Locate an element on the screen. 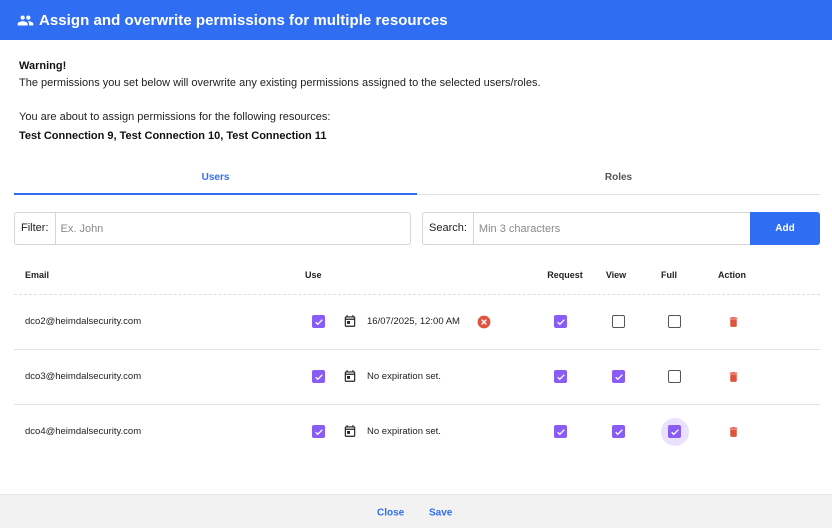 This screenshot has height=528, width=832. filter-input is located at coordinates (232, 228).